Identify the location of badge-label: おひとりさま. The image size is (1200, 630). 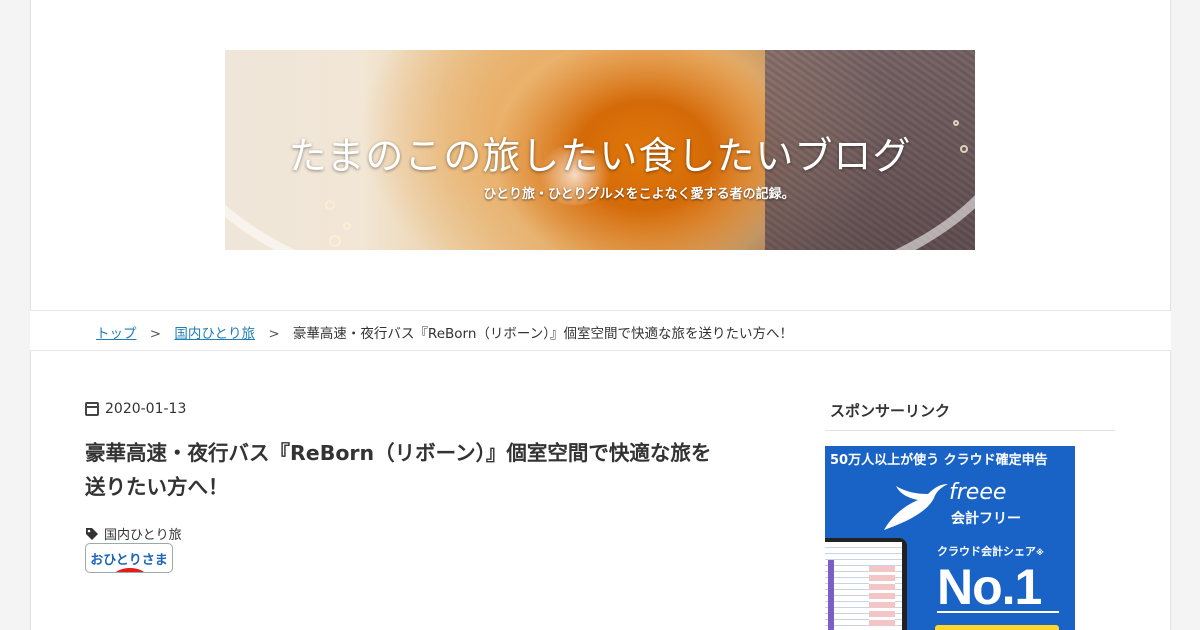
(129, 560).